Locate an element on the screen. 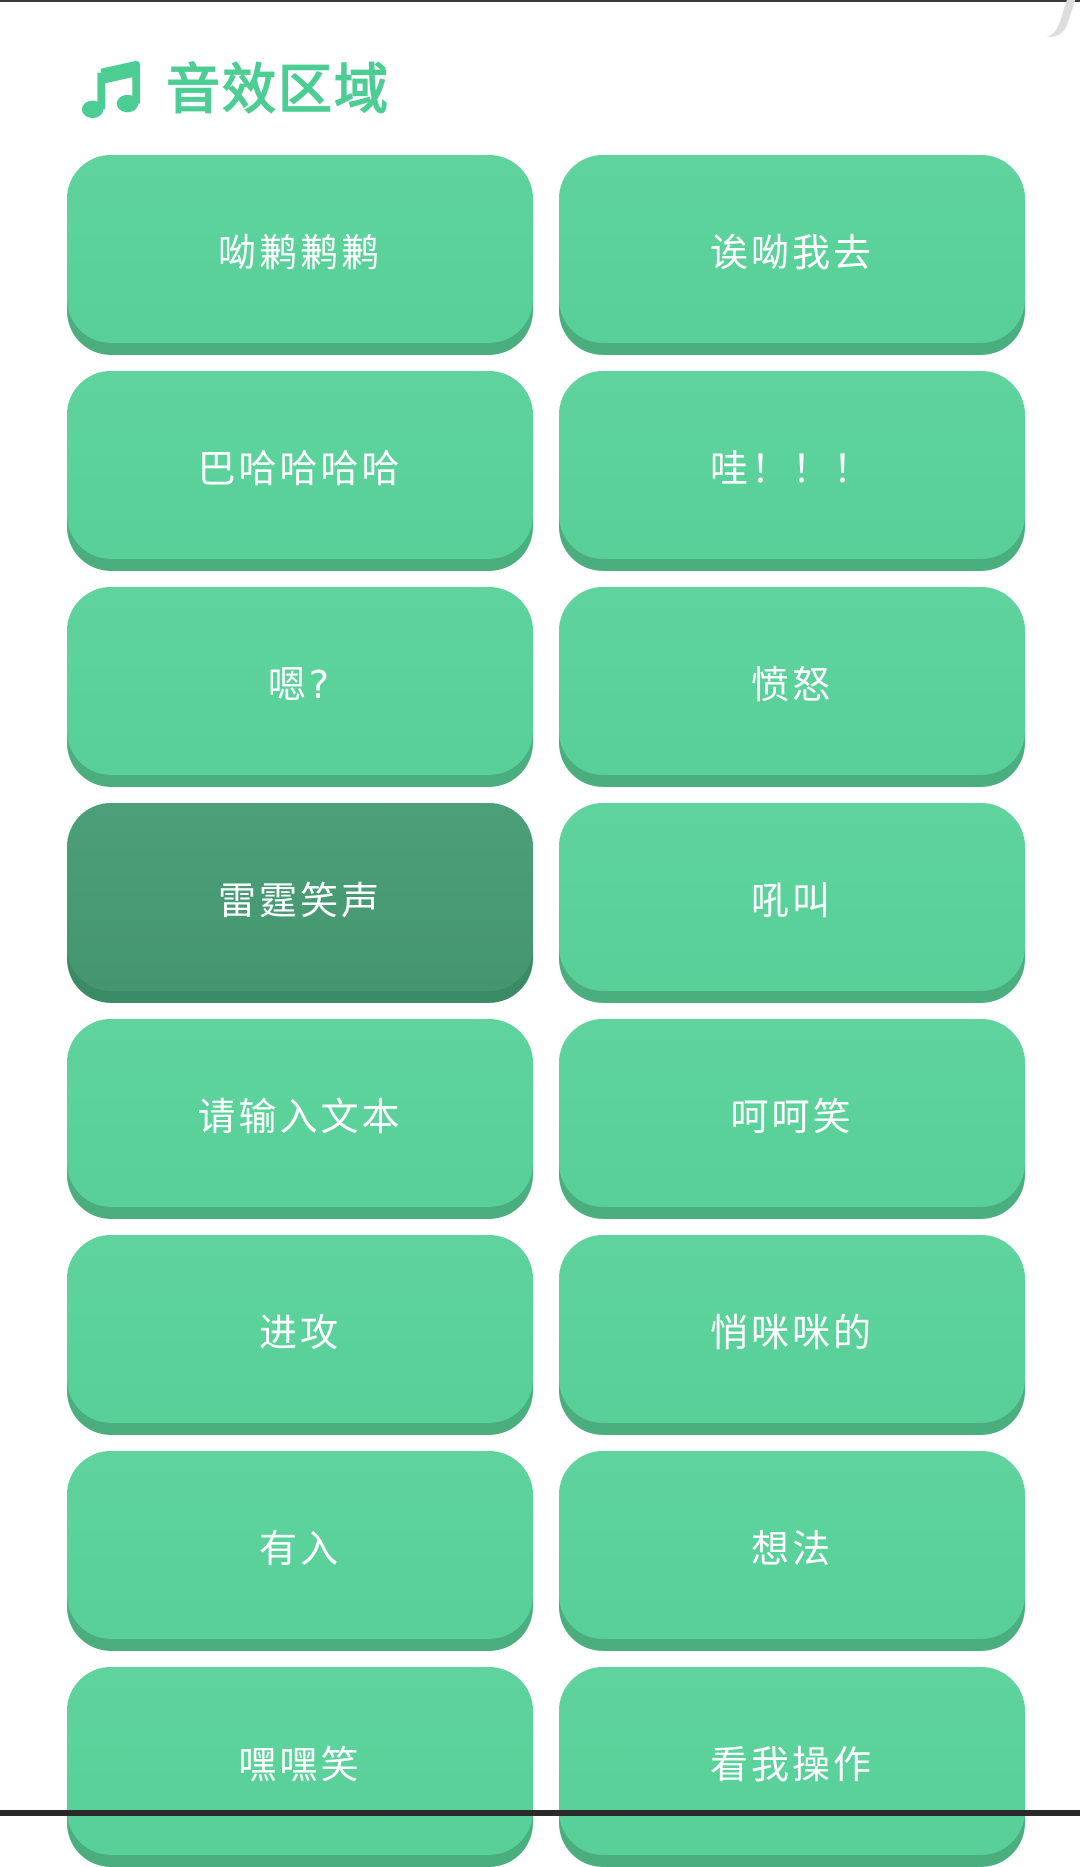 This screenshot has height=1867, width=1080. sound-button: 巴哈哈哈哈 is located at coordinates (300, 471).